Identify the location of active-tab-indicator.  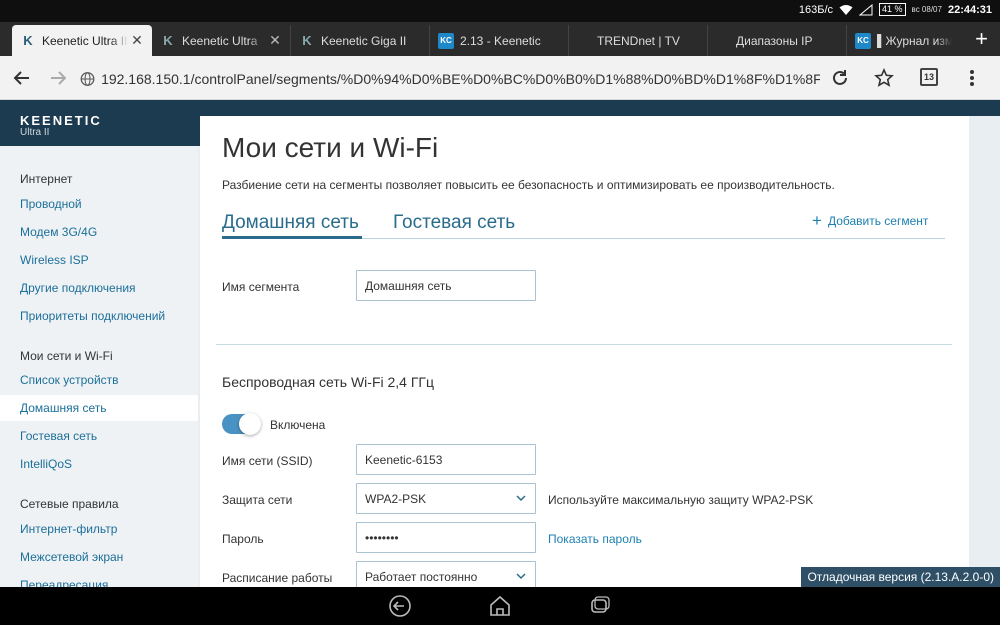
(292, 237).